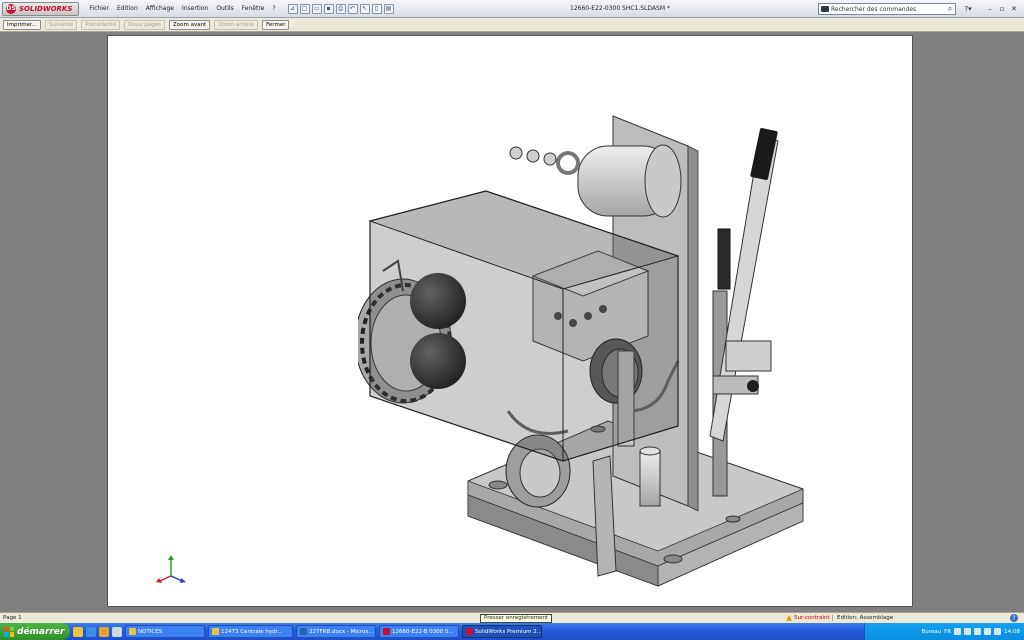  Describe the element at coordinates (376, 8) in the screenshot. I see `rebuild-icon: ▯` at that location.